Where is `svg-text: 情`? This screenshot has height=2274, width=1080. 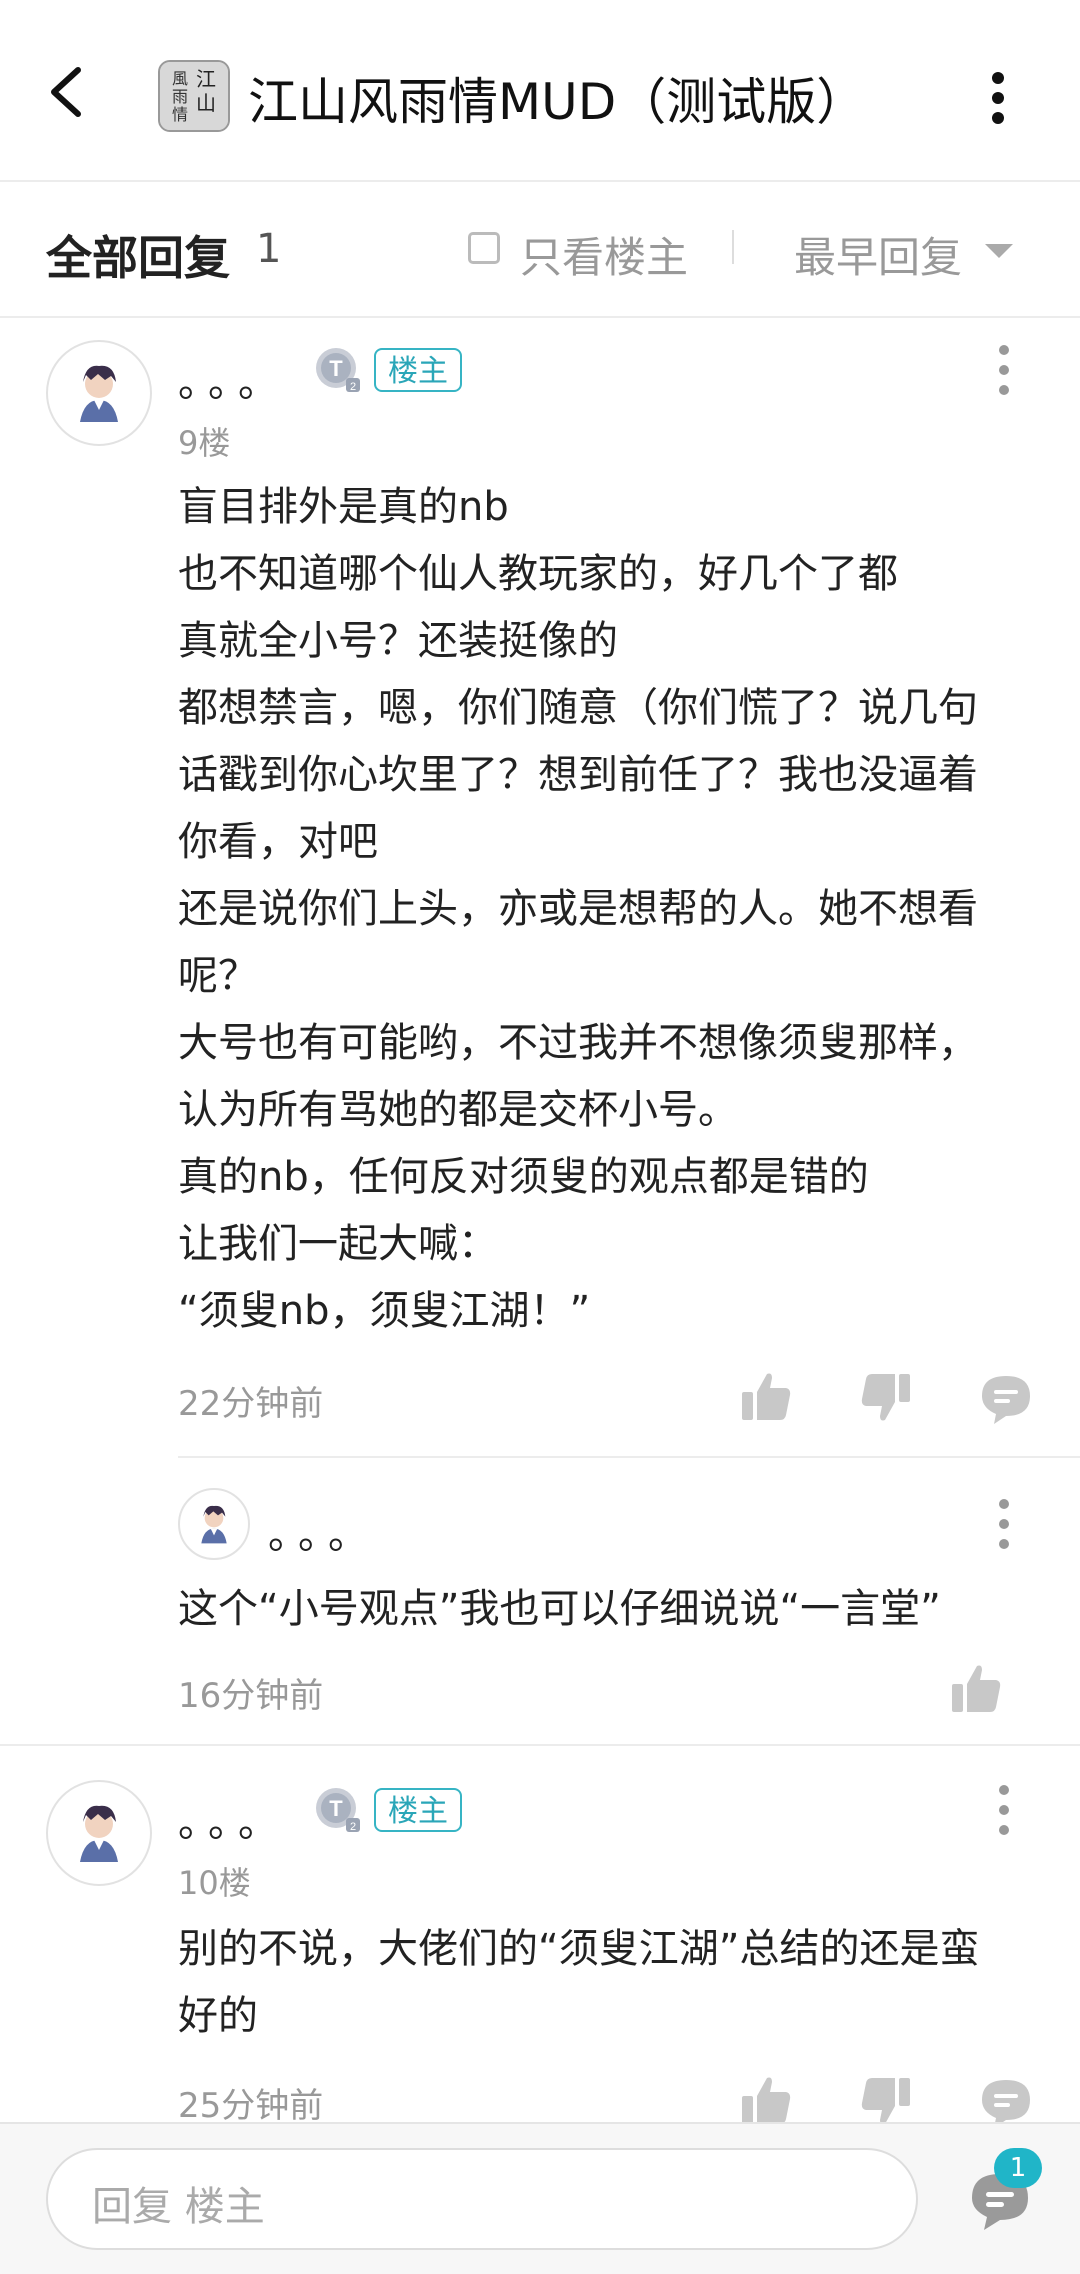
svg-text: 情 is located at coordinates (180, 114).